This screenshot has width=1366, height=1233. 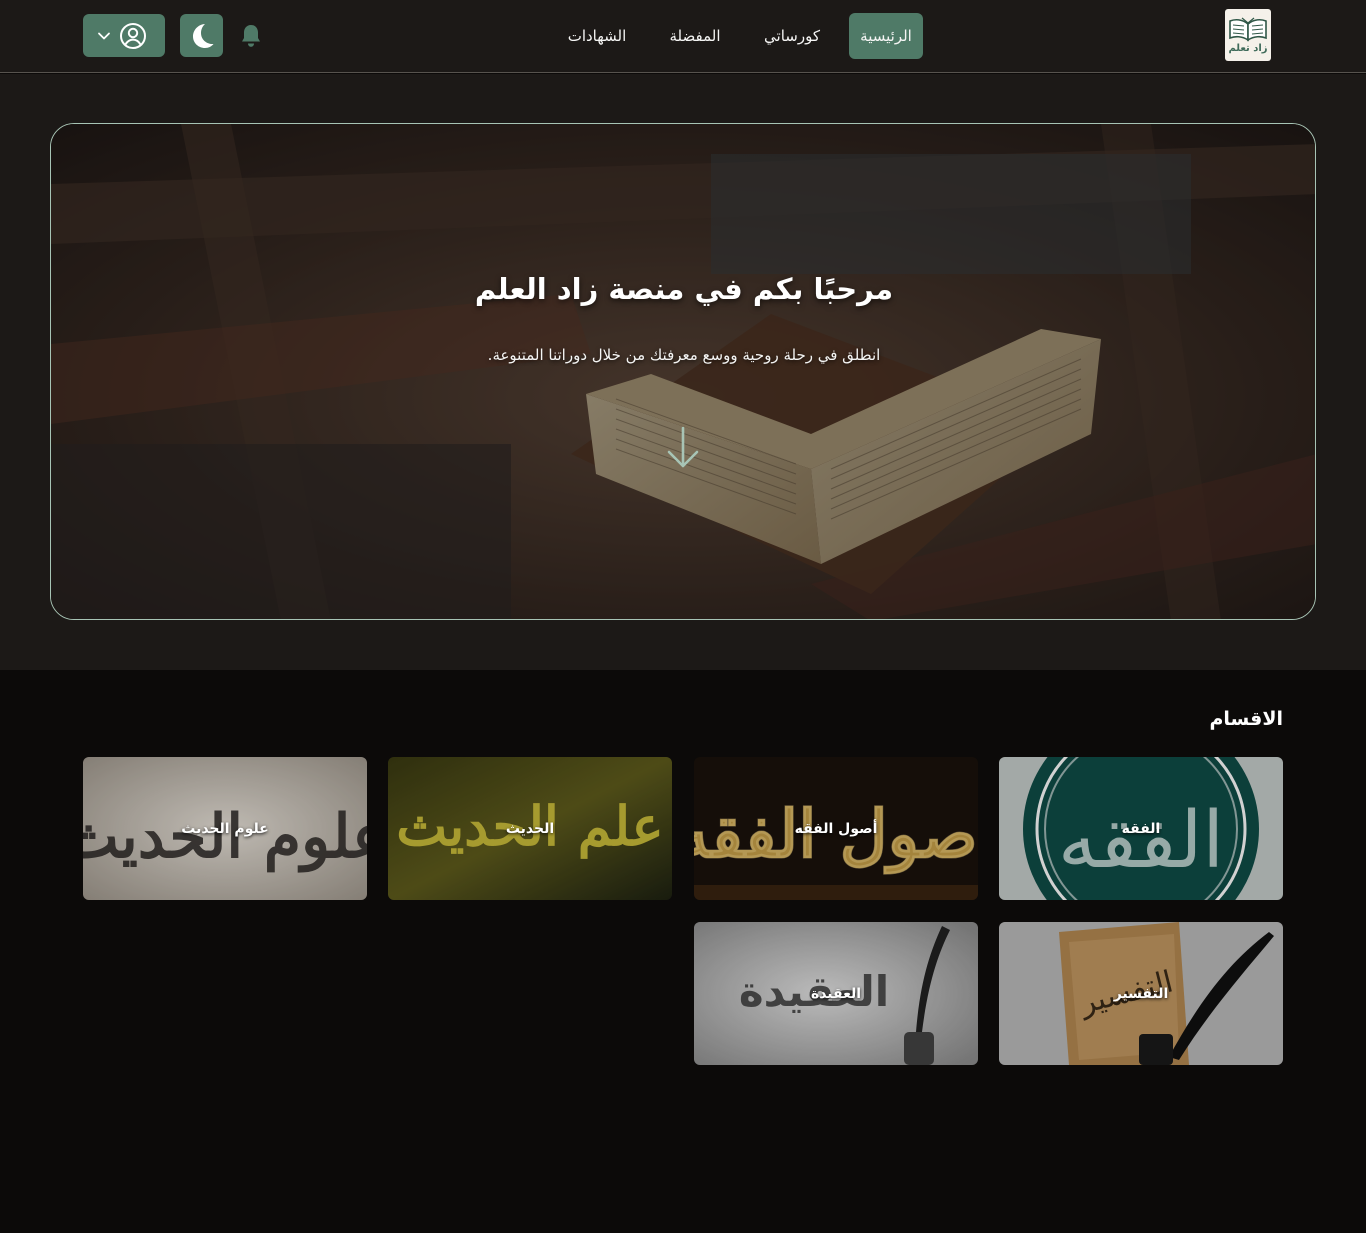 I want to click on bell-icon, so click(x=251, y=36).